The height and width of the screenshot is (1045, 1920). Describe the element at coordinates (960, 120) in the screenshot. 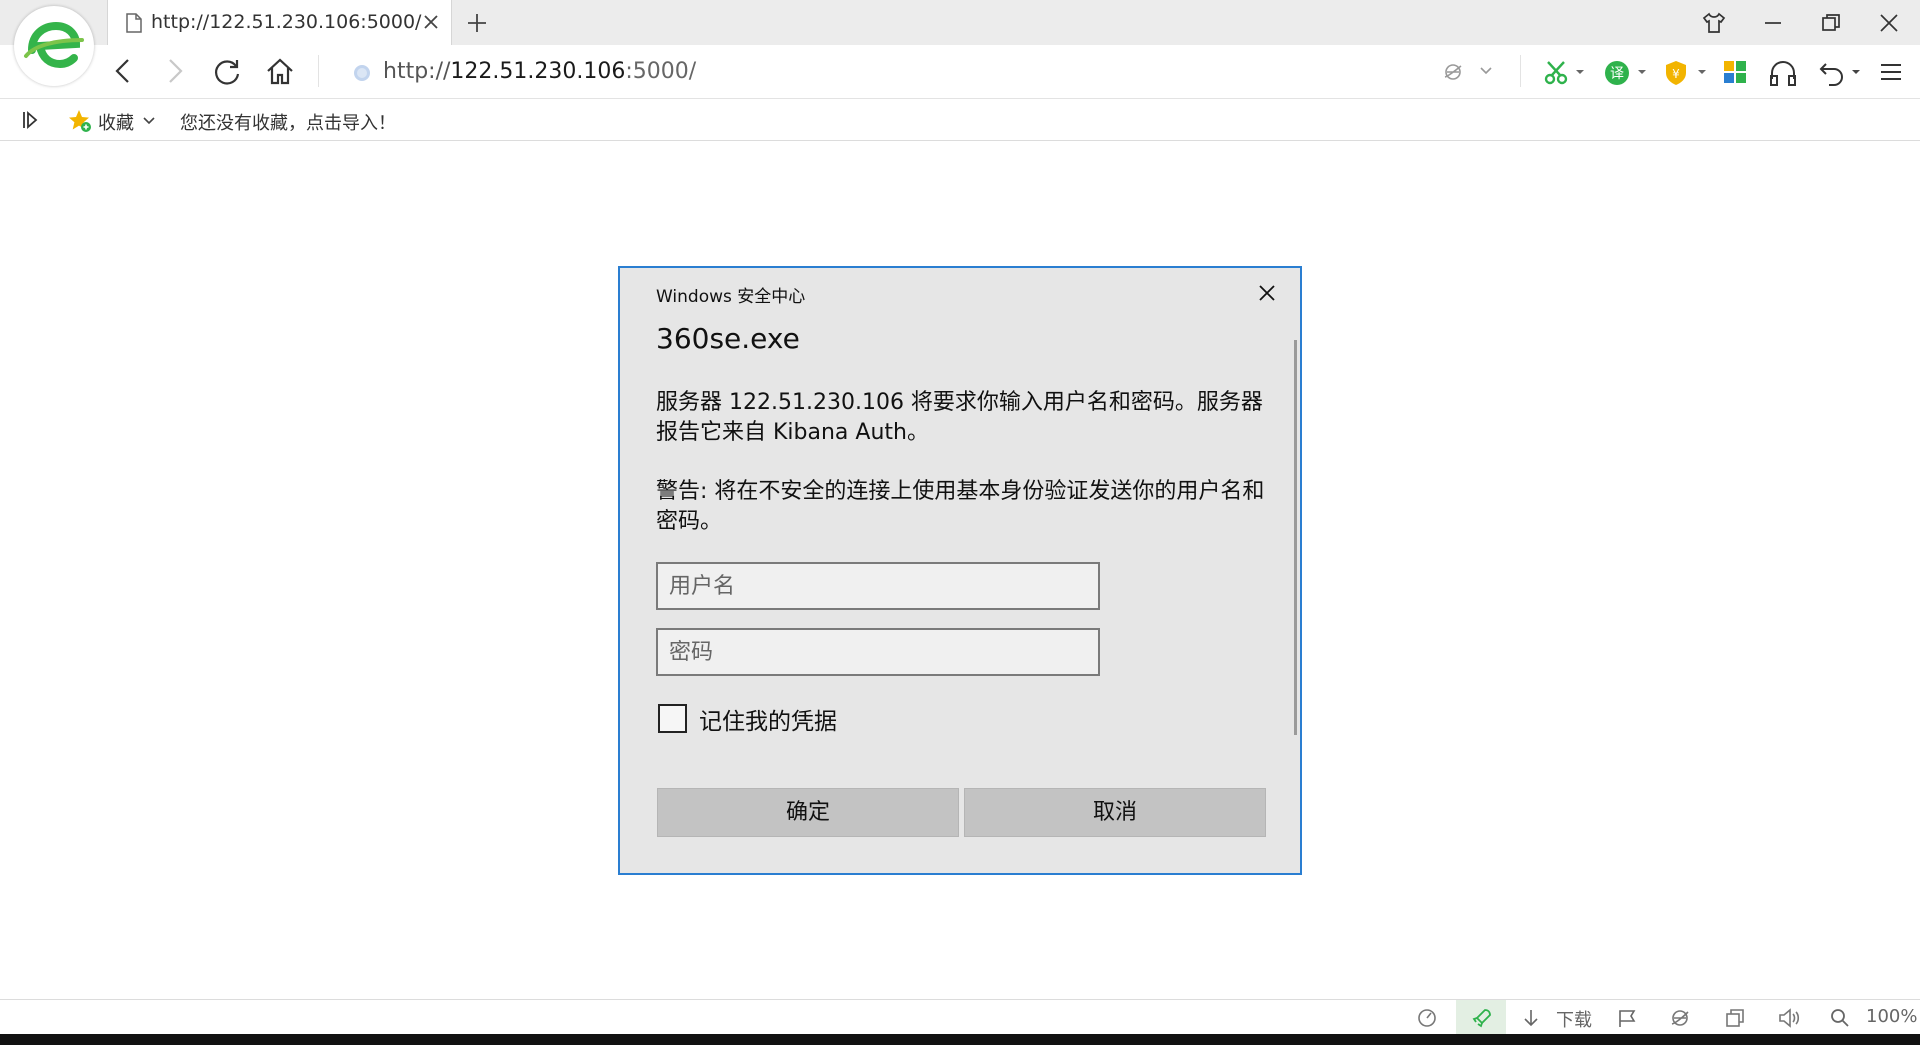

I see `bookmarks-bar: 收藏 您还没有收藏，点击导入！` at that location.